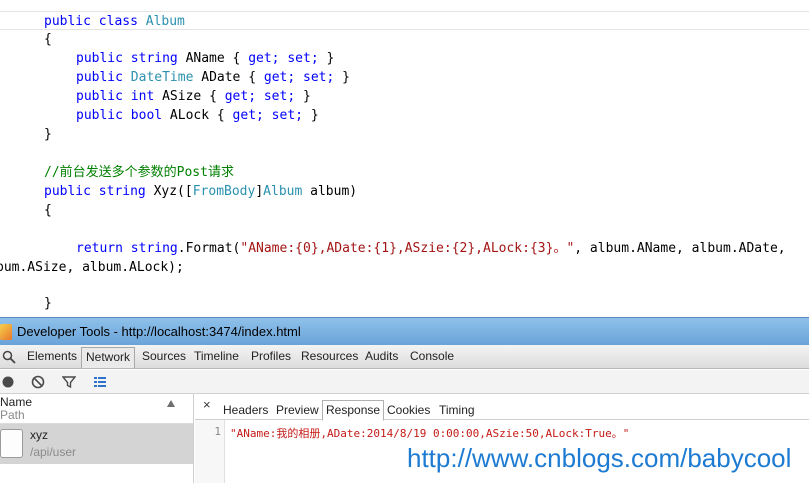  What do you see at coordinates (38, 382) in the screenshot?
I see `clear-icon` at bounding box center [38, 382].